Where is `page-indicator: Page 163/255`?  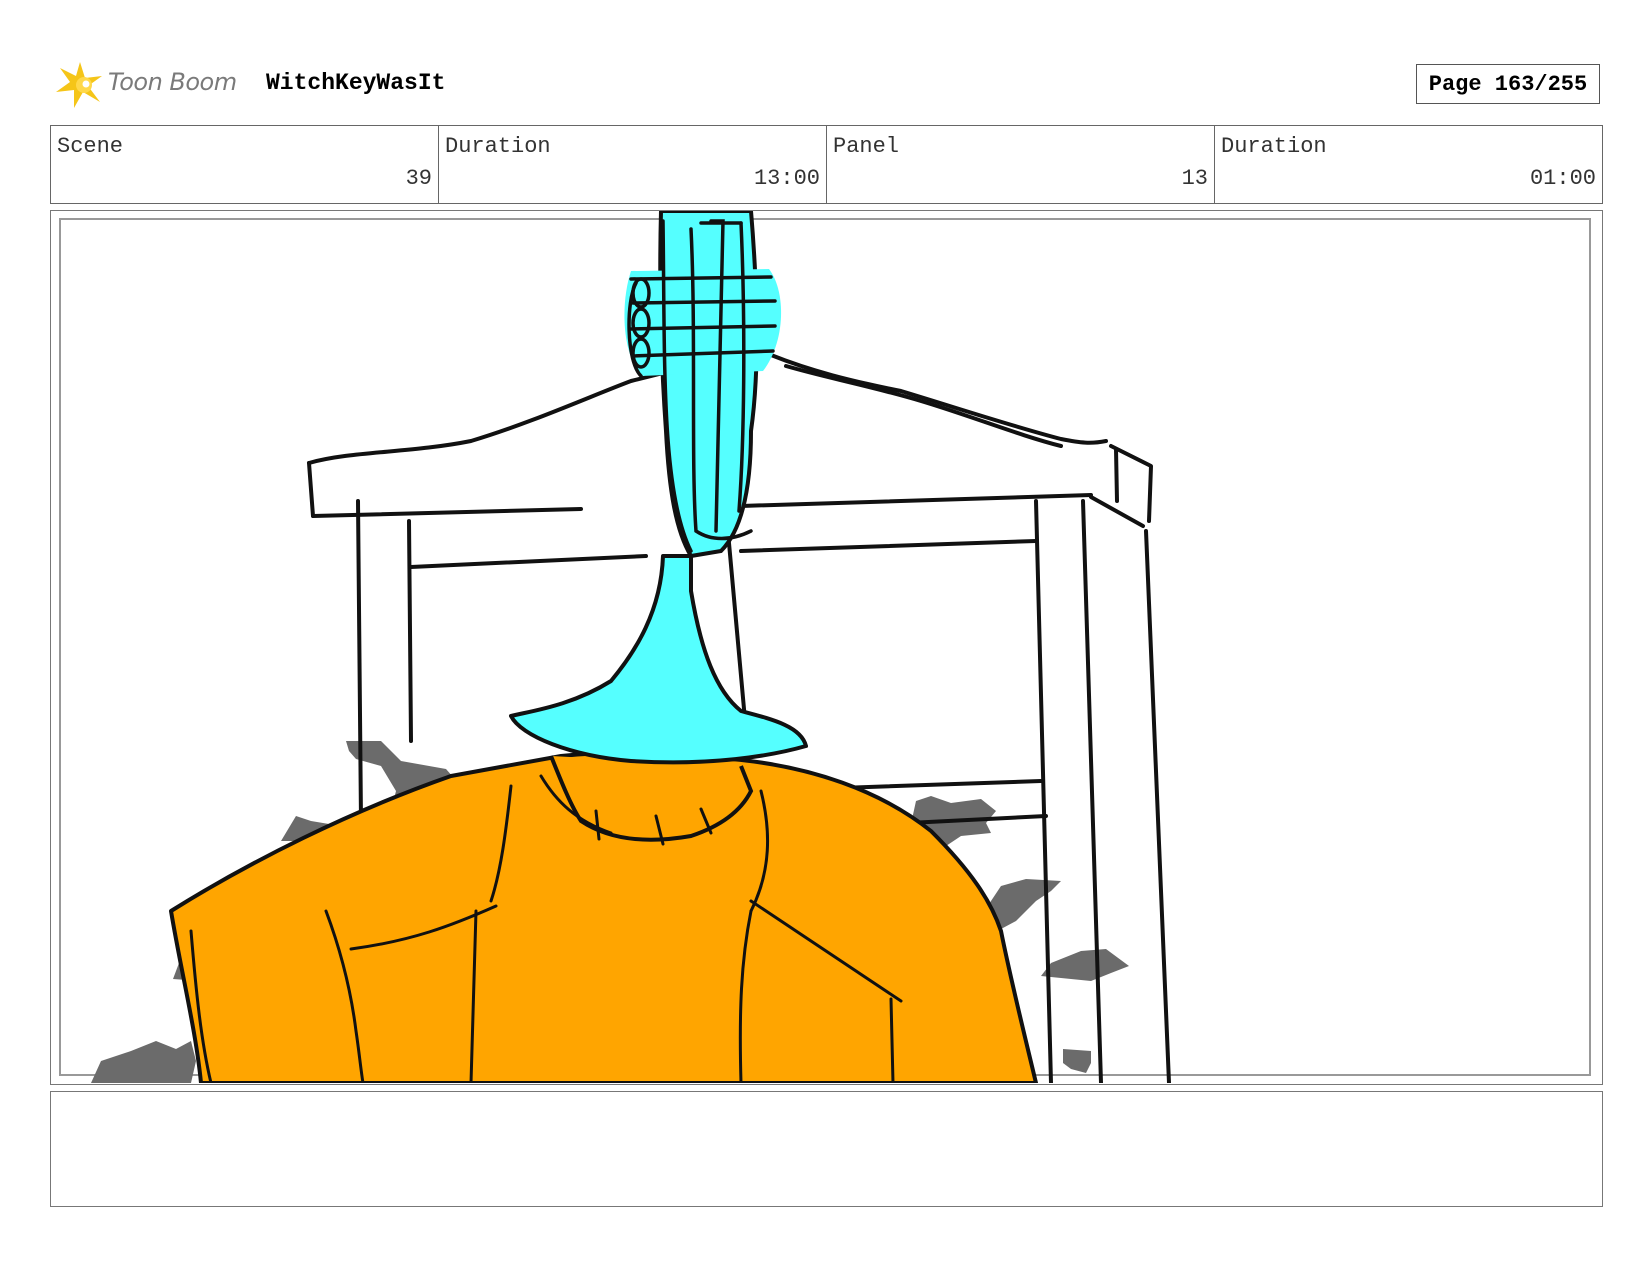 page-indicator: Page 163/255 is located at coordinates (1508, 84).